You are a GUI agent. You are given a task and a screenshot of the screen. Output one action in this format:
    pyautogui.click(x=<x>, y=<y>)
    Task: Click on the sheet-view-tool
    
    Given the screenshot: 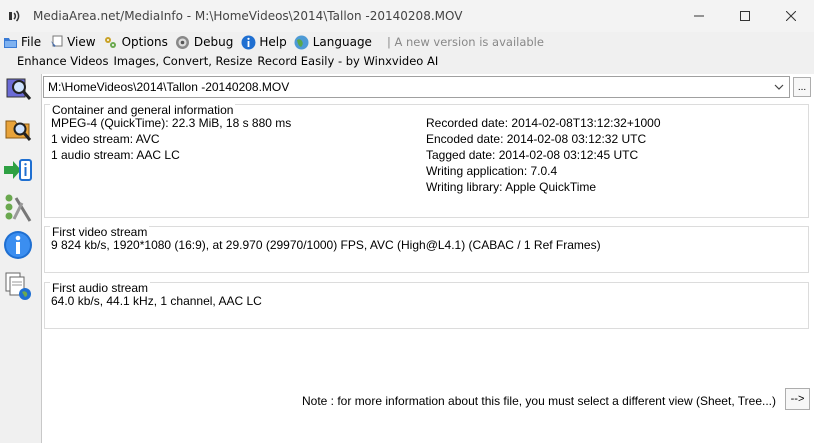 What is the action you would take?
    pyautogui.click(x=18, y=286)
    